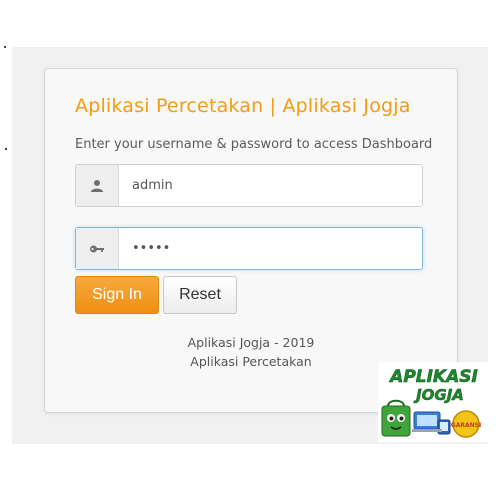  Describe the element at coordinates (97, 185) in the screenshot. I see `user-icon` at that location.